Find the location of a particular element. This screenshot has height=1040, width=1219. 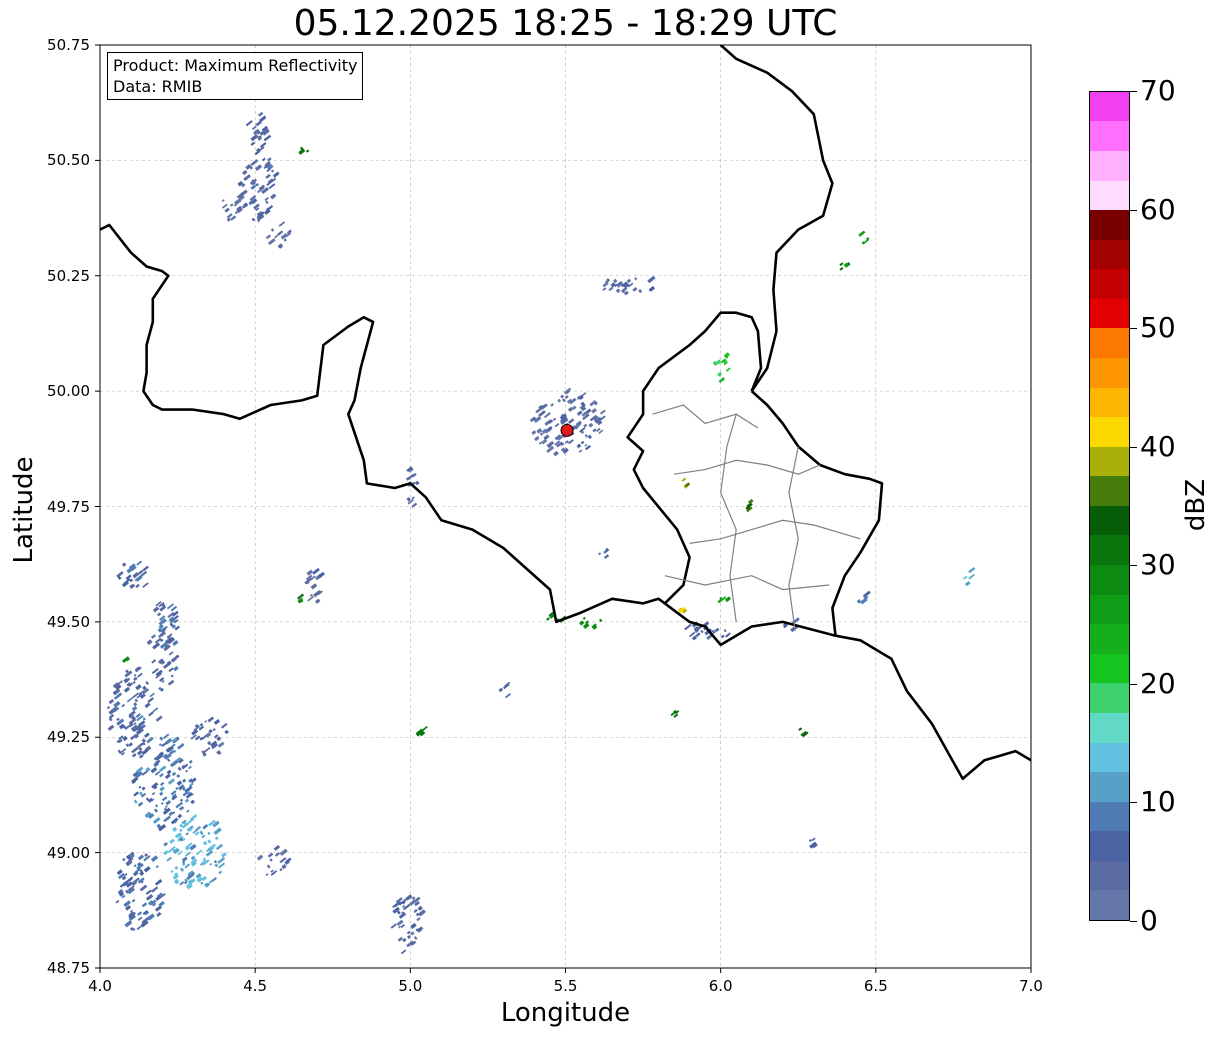

x-axis-label: Longitude is located at coordinates (565, 1013).